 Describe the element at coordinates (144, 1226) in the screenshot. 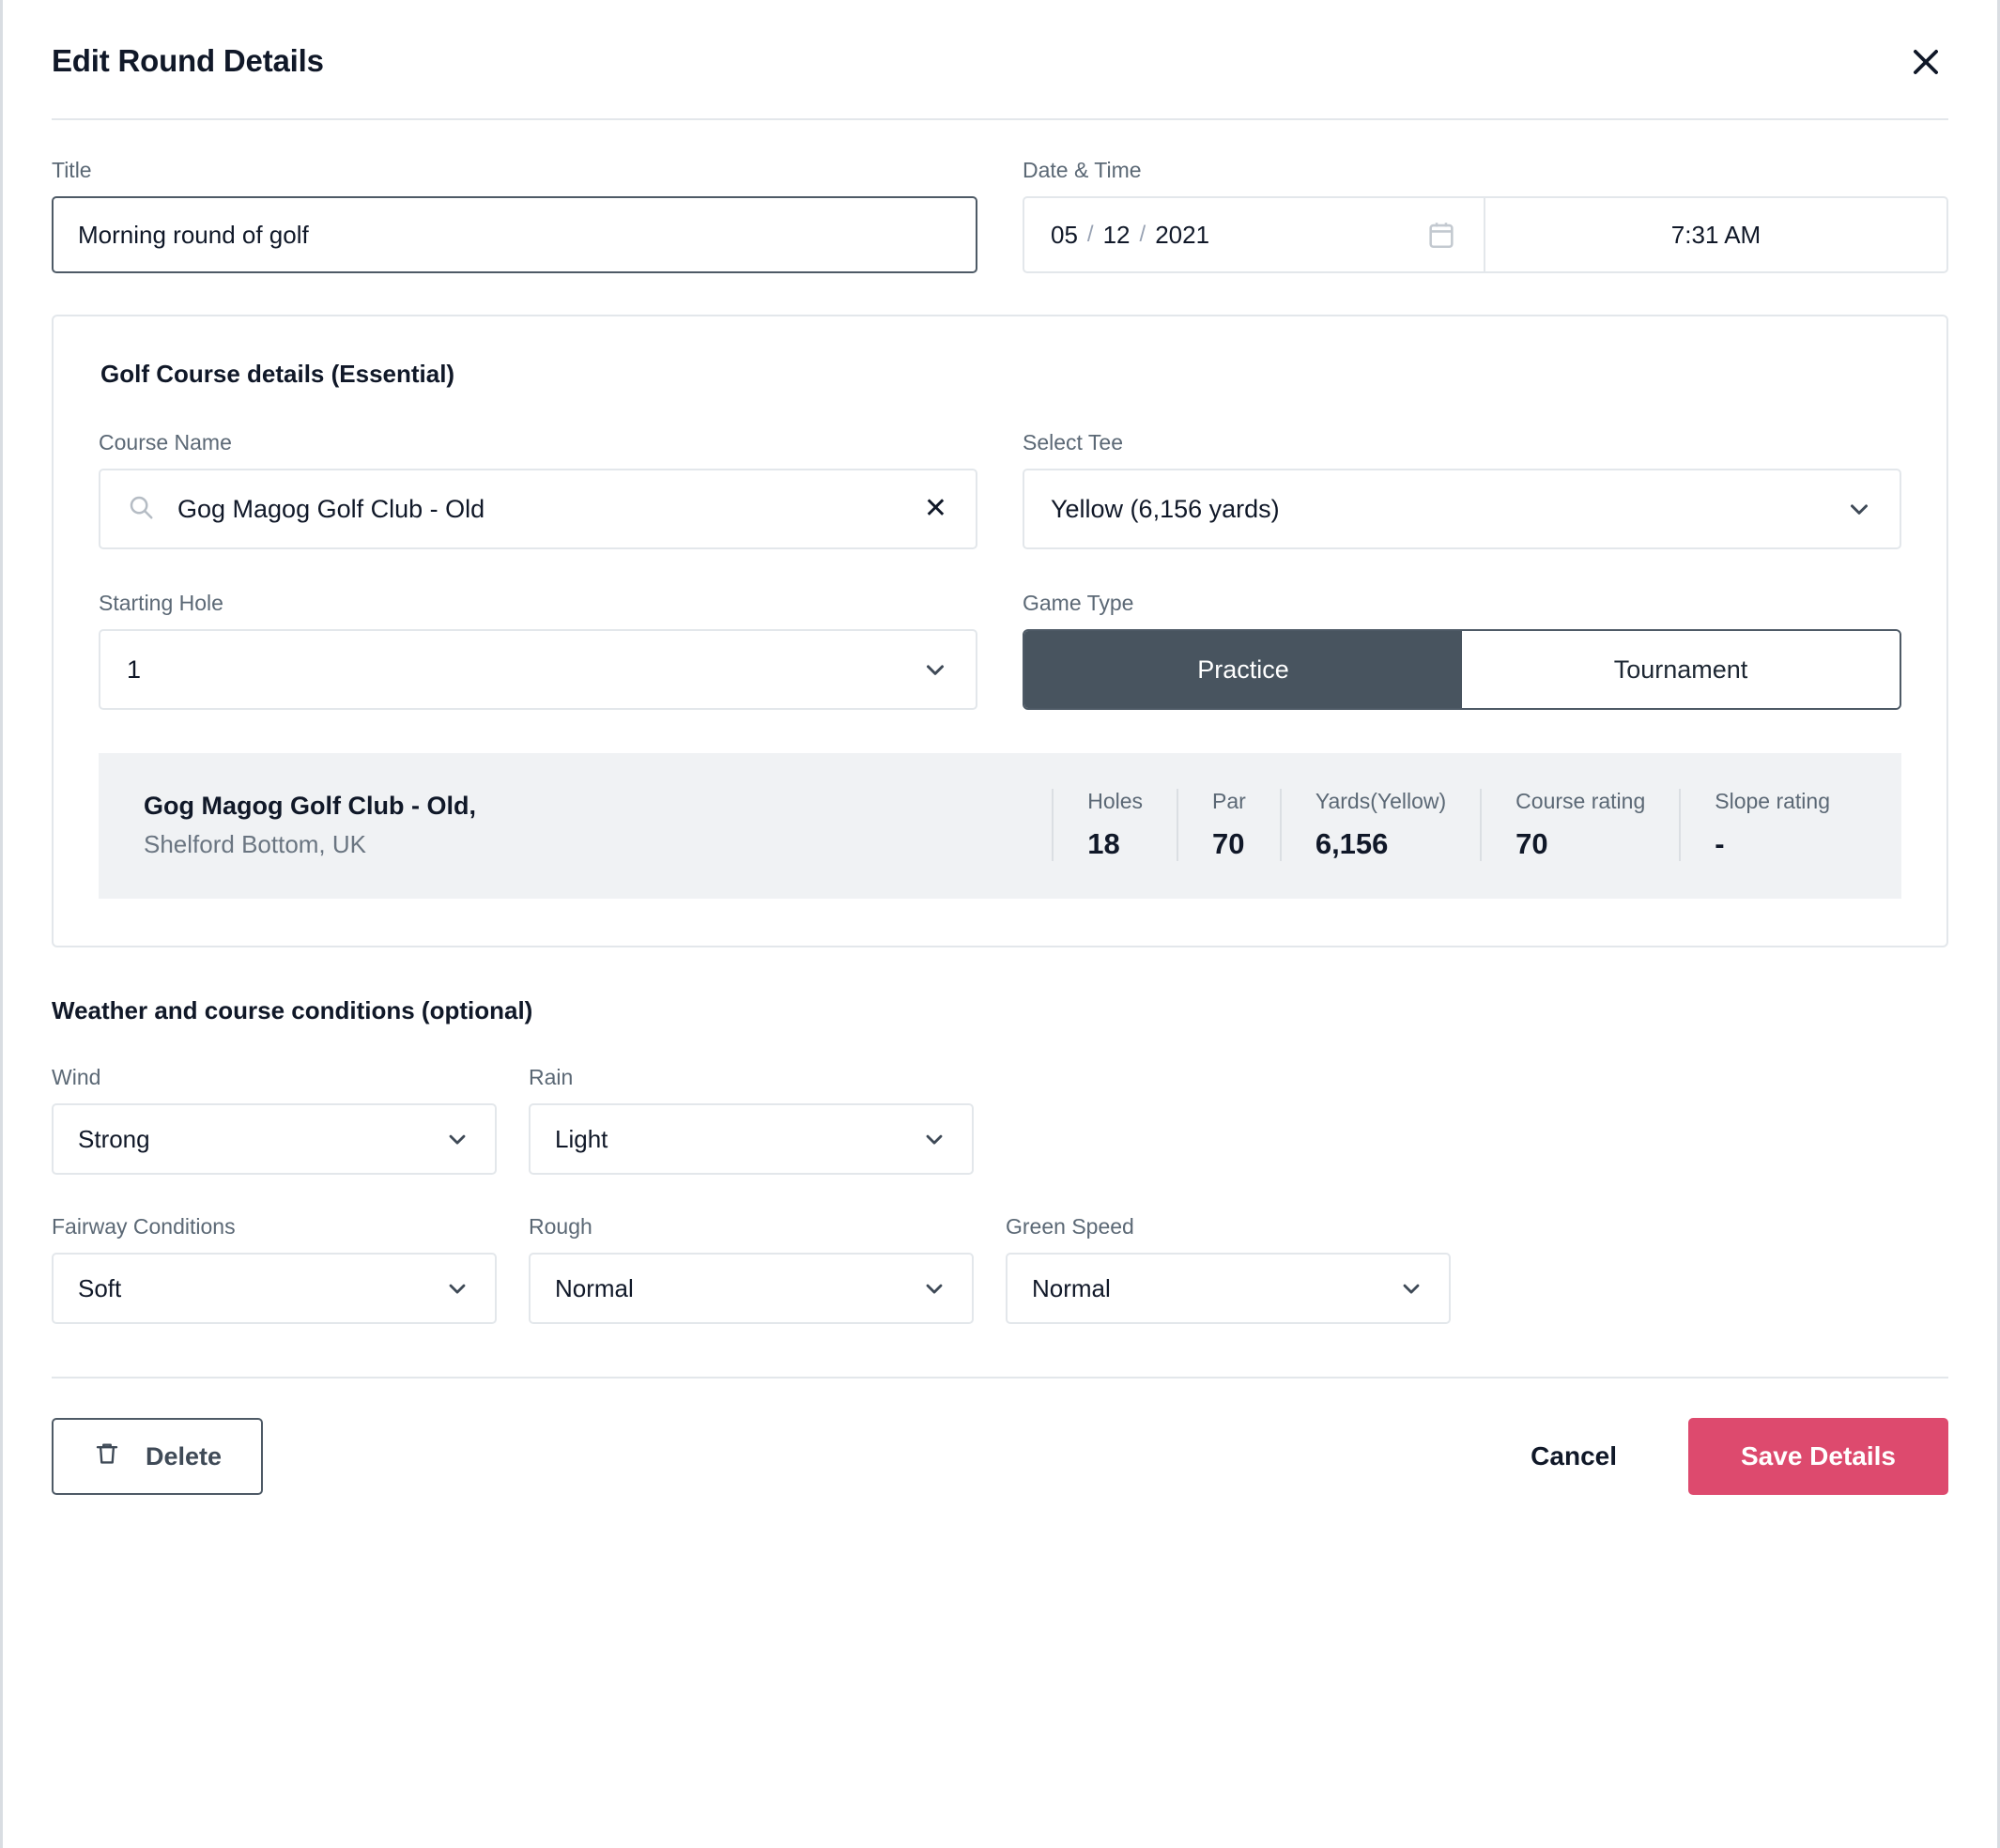

I see `fairway-conditions-label: Fairway Conditions` at that location.